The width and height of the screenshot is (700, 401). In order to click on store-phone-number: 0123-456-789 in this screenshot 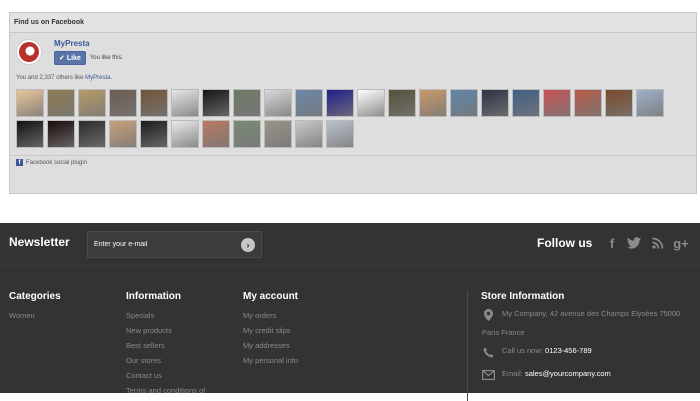, I will do `click(568, 350)`.